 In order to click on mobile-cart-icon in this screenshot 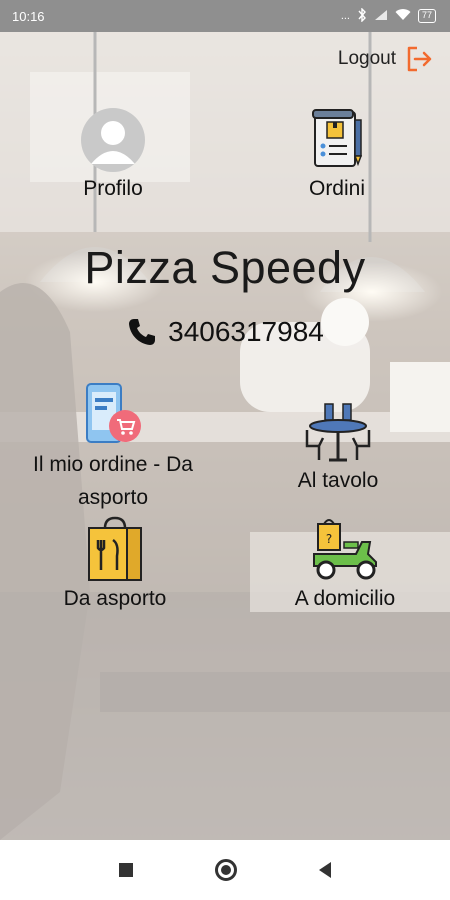, I will do `click(113, 413)`.